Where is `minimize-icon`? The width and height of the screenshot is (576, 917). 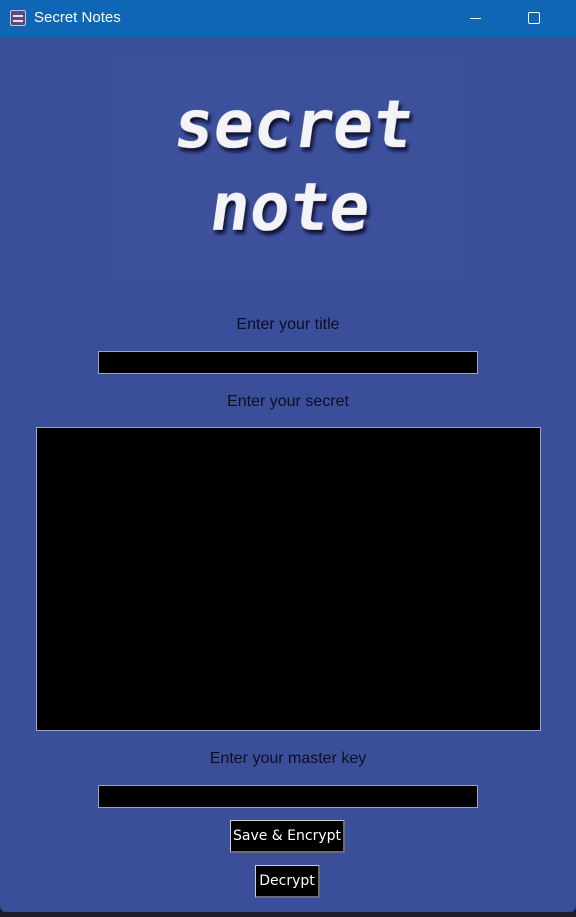
minimize-icon is located at coordinates (475, 18).